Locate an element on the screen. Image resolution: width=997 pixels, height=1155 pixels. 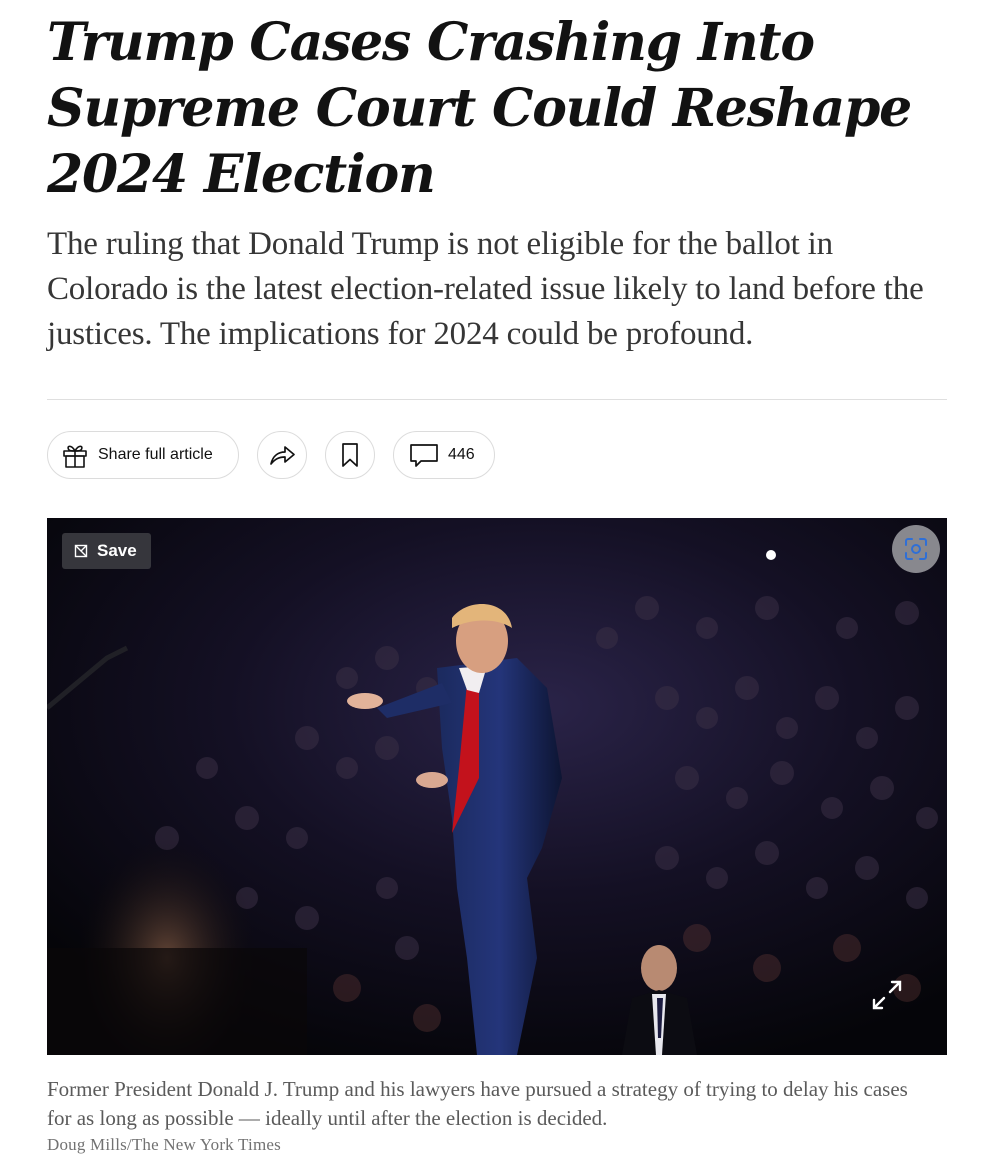
expand-icon is located at coordinates (887, 995).